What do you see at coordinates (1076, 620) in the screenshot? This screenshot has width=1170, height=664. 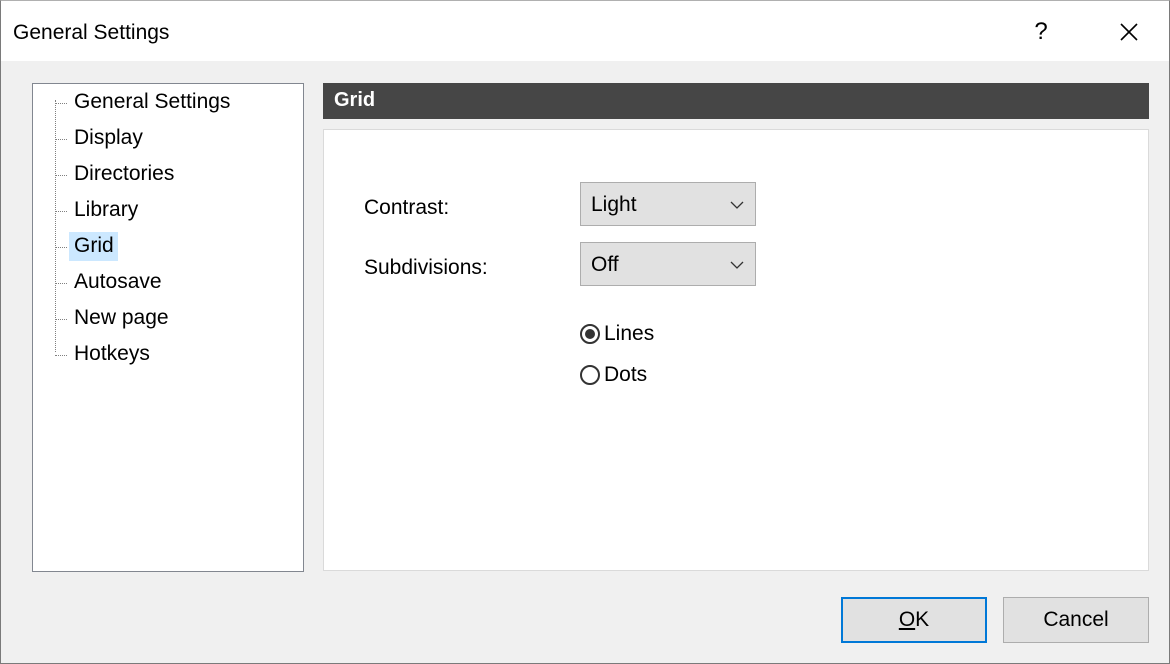 I see `cancel-button: Cancel` at bounding box center [1076, 620].